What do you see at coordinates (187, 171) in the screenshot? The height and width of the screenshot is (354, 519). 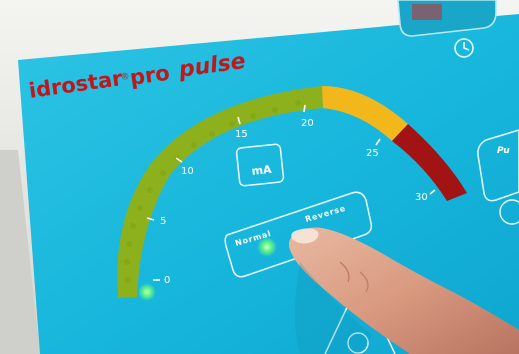 I see `gauge-tick-label-10: 10` at bounding box center [187, 171].